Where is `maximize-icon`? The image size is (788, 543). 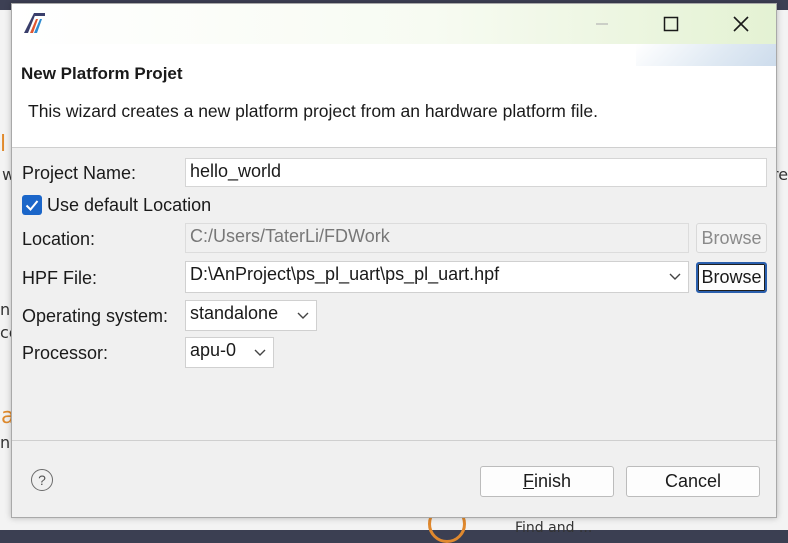 maximize-icon is located at coordinates (671, 24).